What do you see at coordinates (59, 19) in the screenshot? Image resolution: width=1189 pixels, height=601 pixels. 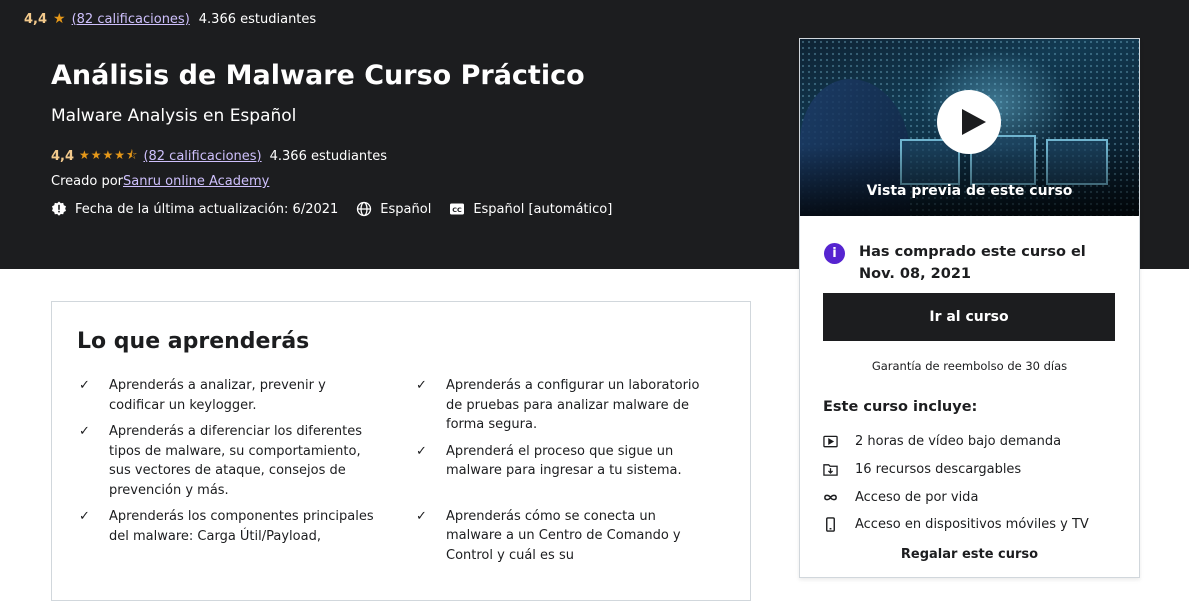 I see `star-icon: ★` at bounding box center [59, 19].